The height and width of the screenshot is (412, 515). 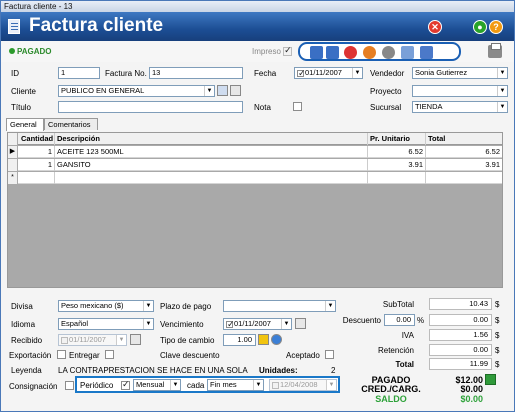 I want to click on cada-select: Fin mes ▼, so click(x=235, y=385).